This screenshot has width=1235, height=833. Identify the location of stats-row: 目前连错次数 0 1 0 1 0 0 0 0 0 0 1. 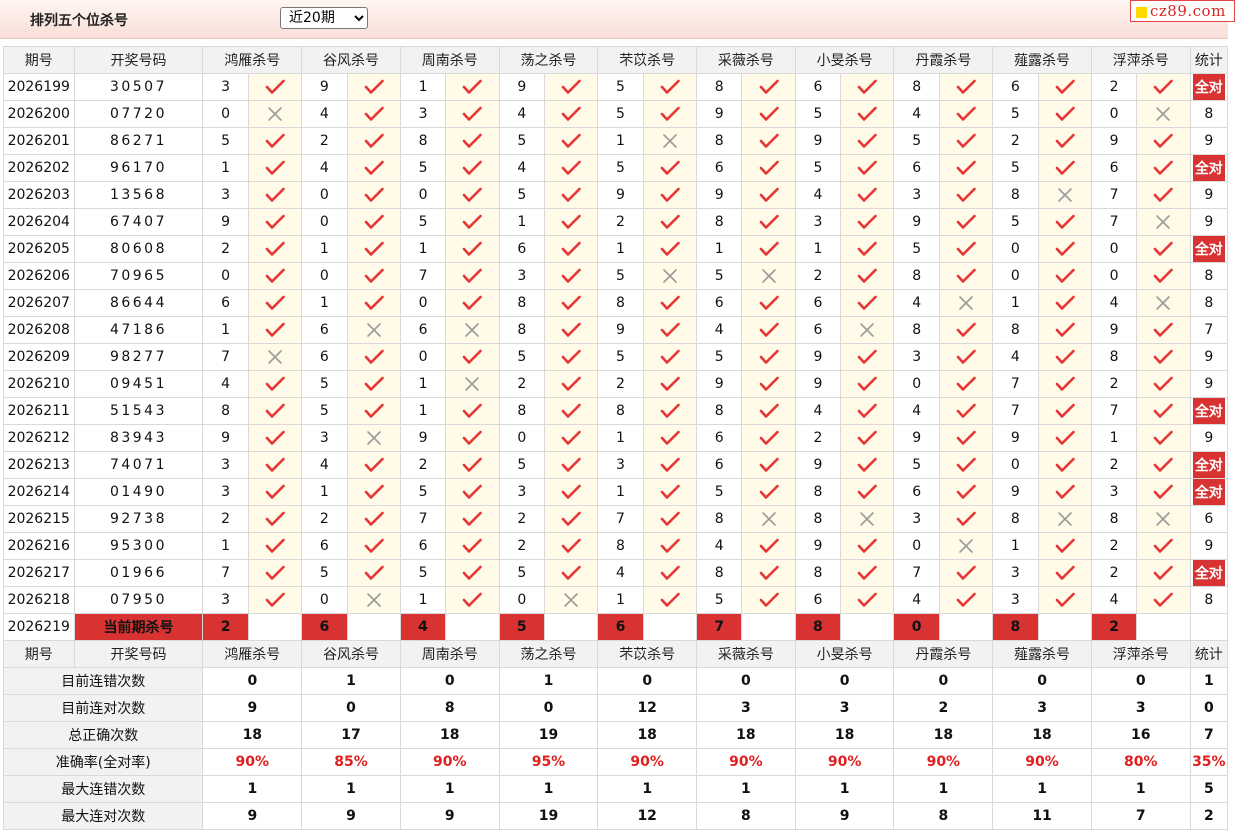
(615, 681).